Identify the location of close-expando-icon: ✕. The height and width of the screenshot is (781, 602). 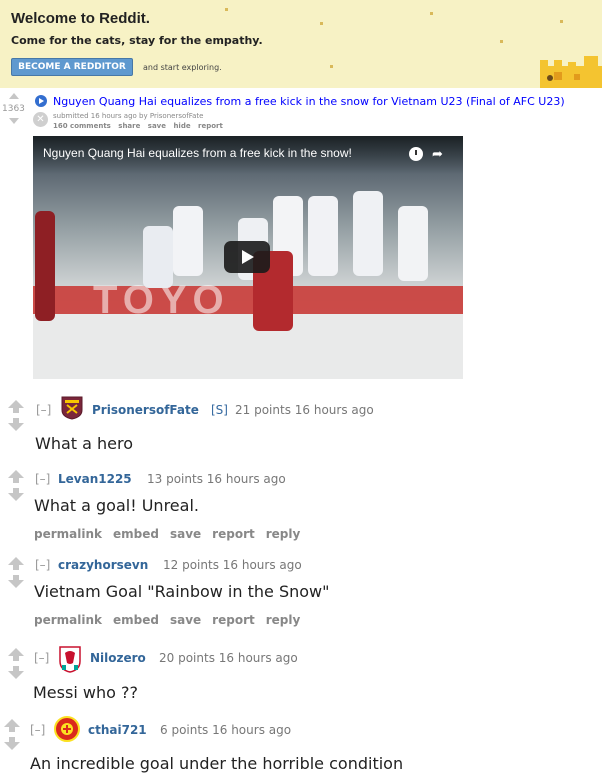
(40, 119).